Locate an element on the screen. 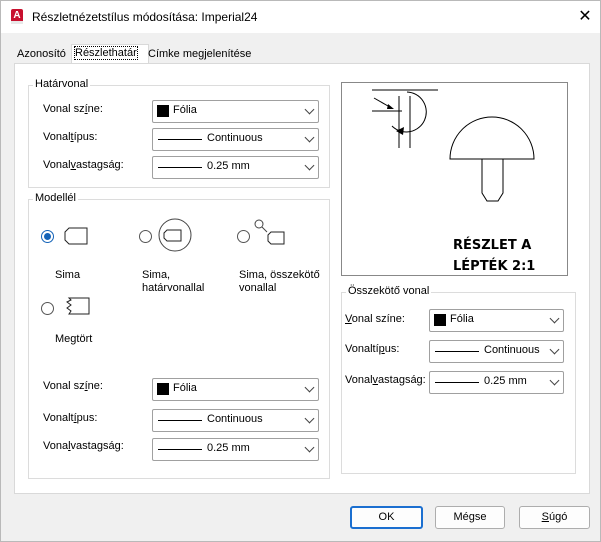 The height and width of the screenshot is (542, 601). connector-lineweight-select: 0.25 mm is located at coordinates (496, 382).